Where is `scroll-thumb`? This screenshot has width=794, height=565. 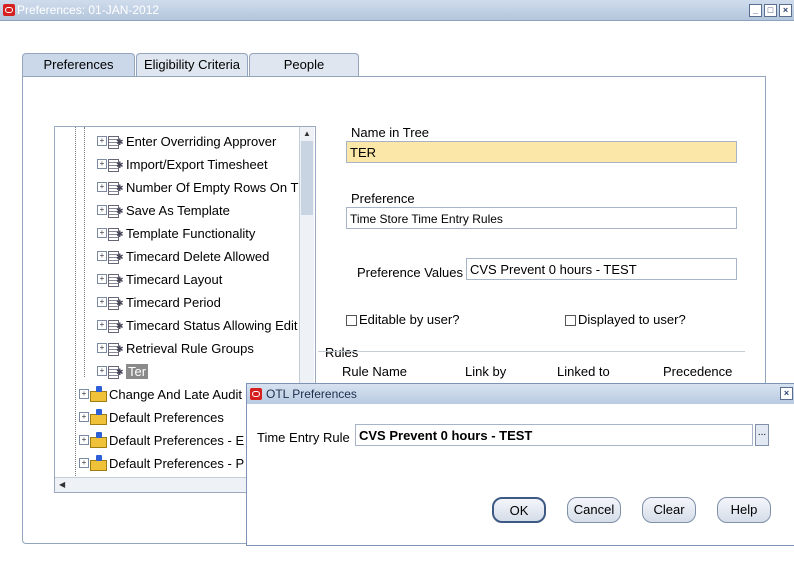 scroll-thumb is located at coordinates (307, 178).